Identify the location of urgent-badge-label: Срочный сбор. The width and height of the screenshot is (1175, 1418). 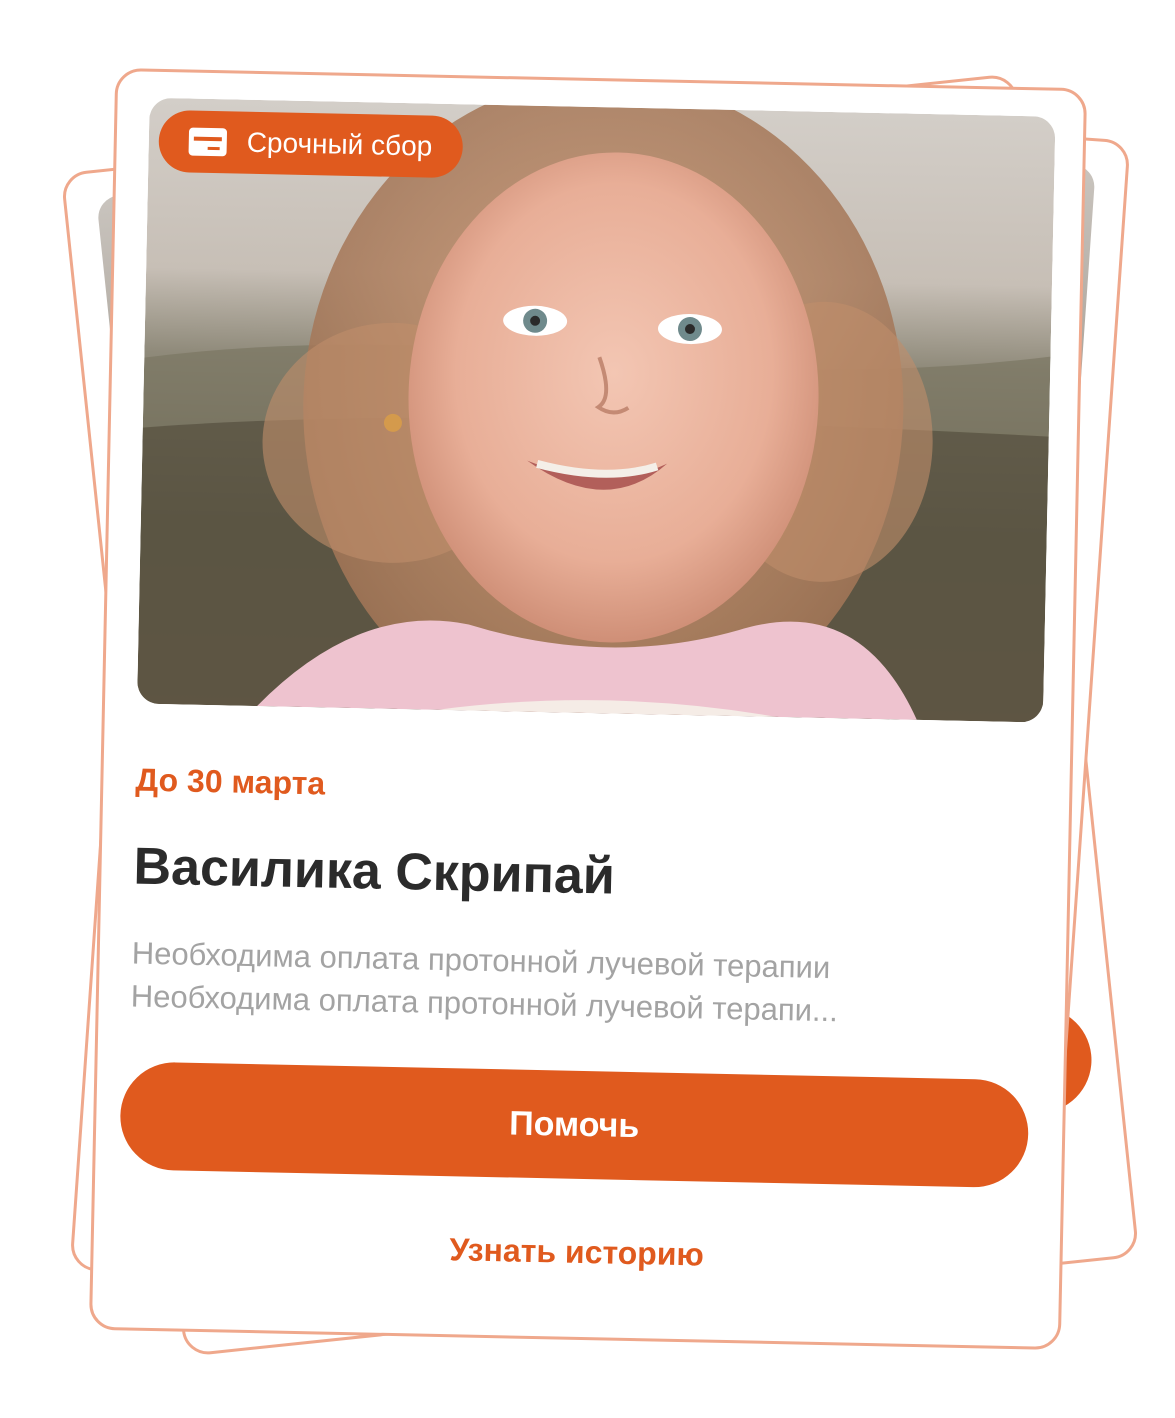
(339, 144).